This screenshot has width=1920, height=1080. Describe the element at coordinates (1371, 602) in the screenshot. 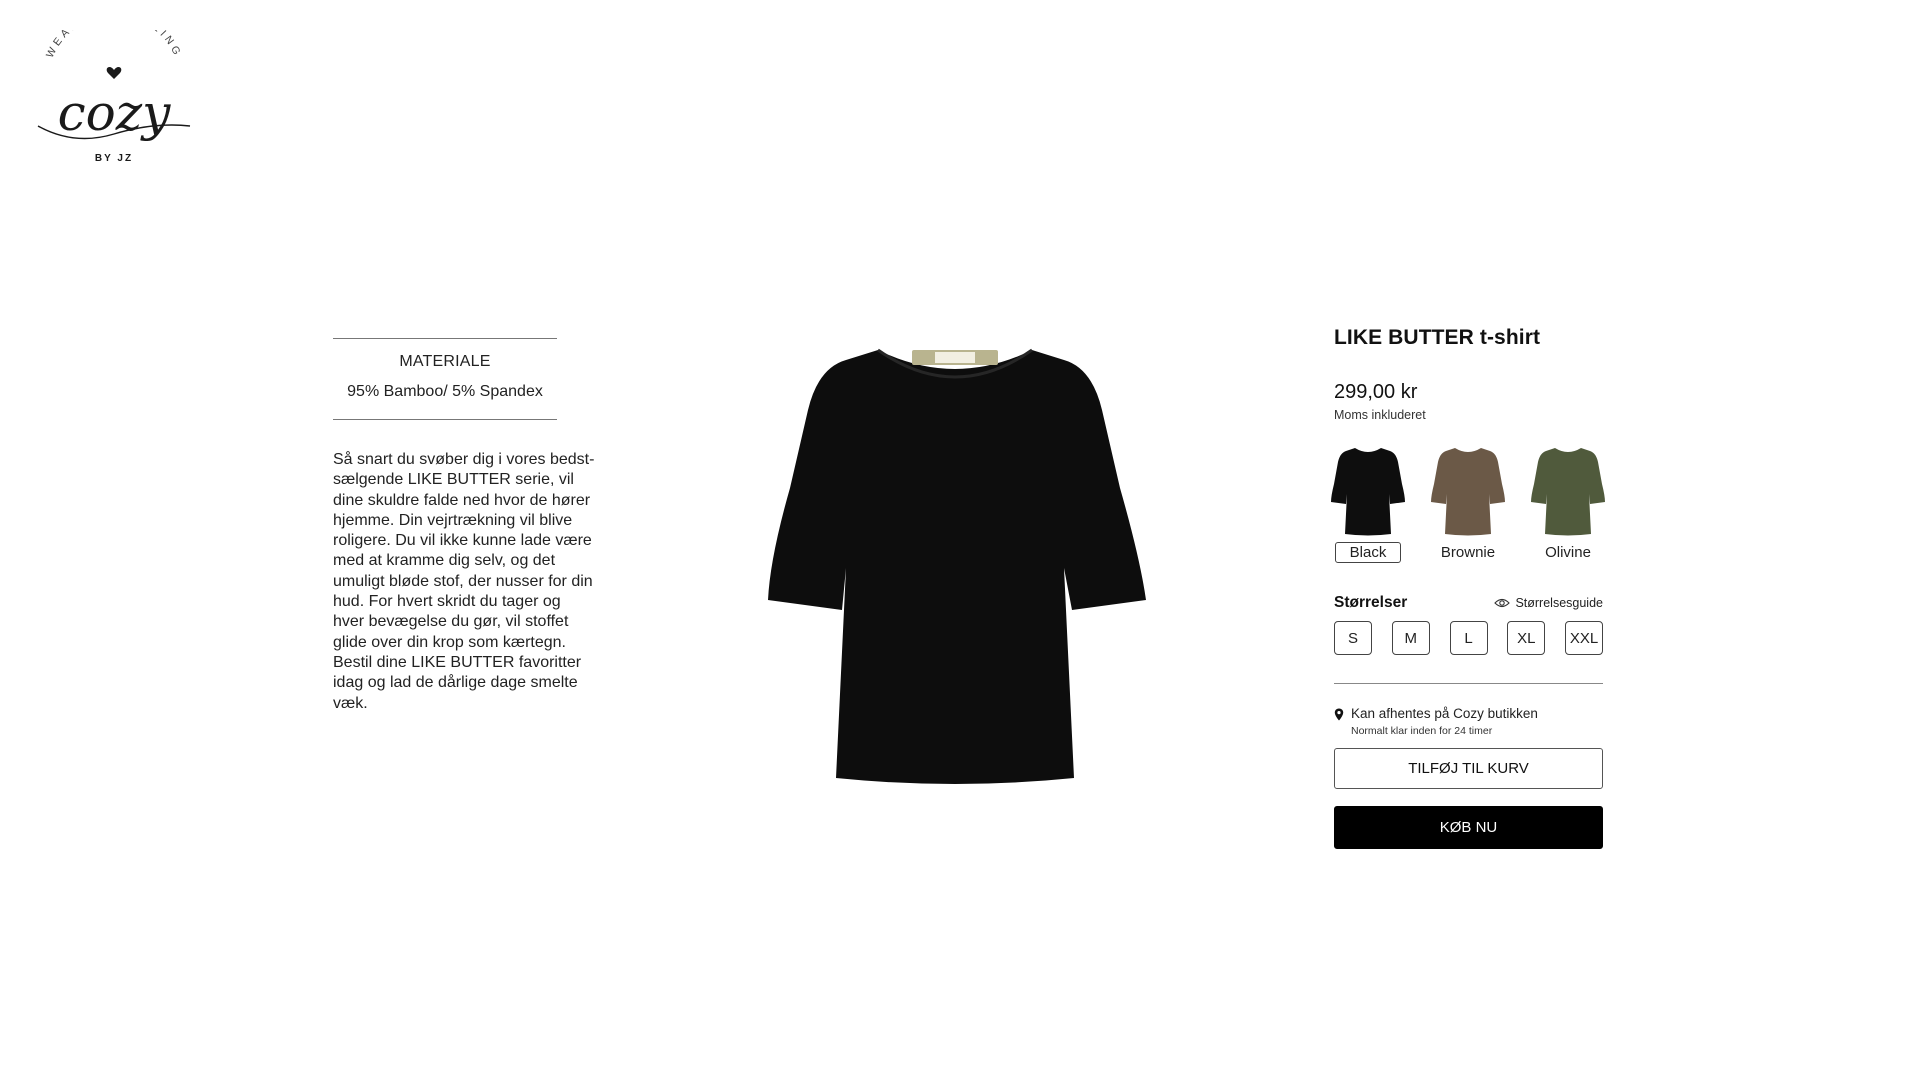

I see `sizes-title: Størrelser` at that location.